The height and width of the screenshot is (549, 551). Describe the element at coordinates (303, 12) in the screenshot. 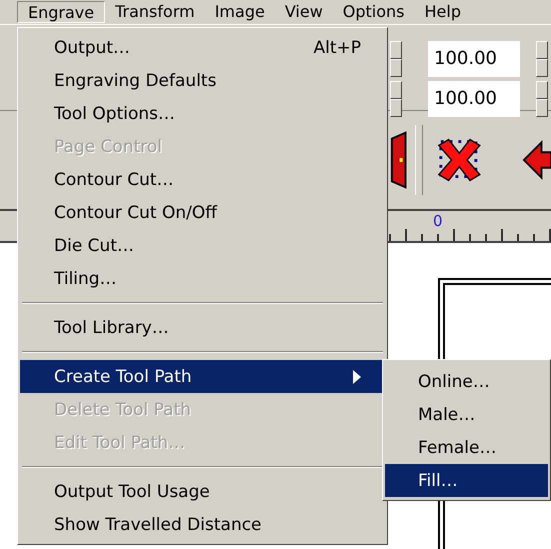

I see `menu-bar-item: View` at that location.